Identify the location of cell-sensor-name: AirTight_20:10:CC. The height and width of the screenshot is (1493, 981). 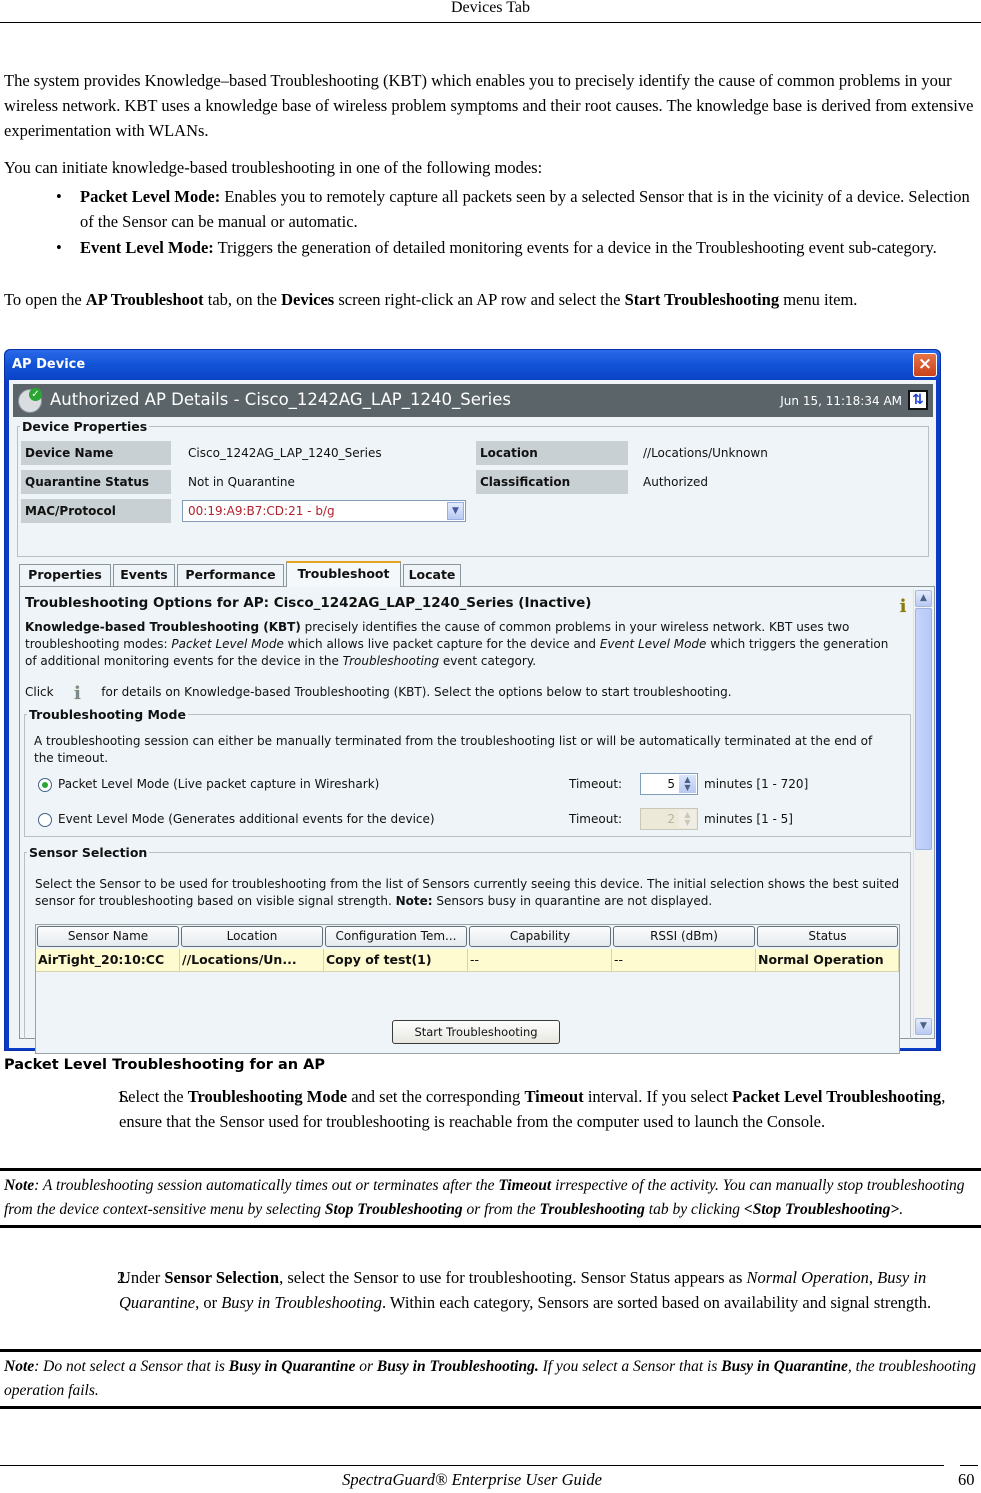
(108, 960).